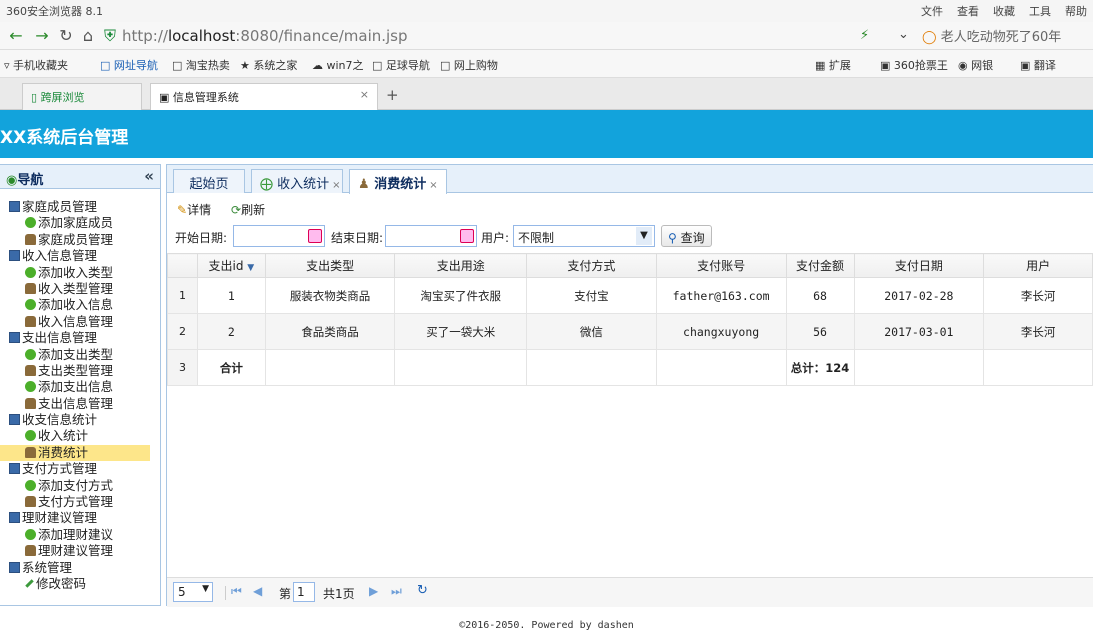  I want to click on reload-icon: ↻, so click(66, 36).